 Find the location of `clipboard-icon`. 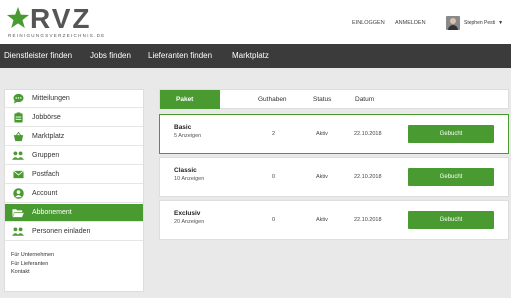

clipboard-icon is located at coordinates (18, 118).